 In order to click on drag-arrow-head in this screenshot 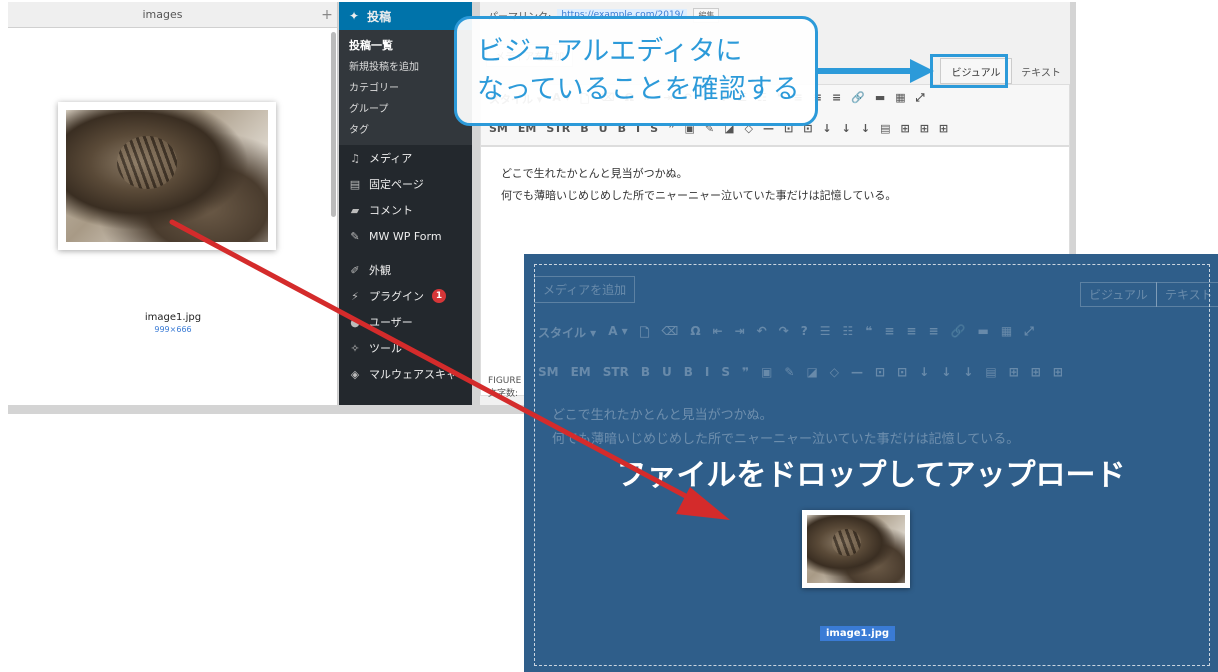, I will do `click(703, 503)`.